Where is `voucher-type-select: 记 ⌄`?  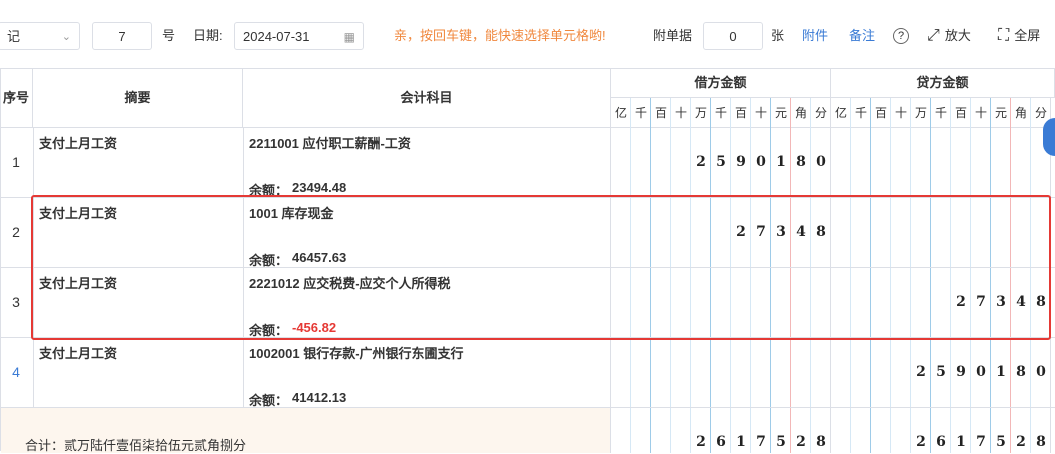 voucher-type-select: 记 ⌄ is located at coordinates (40, 36).